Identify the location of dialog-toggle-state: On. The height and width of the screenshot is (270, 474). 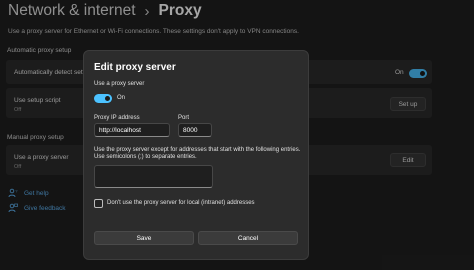
(121, 98).